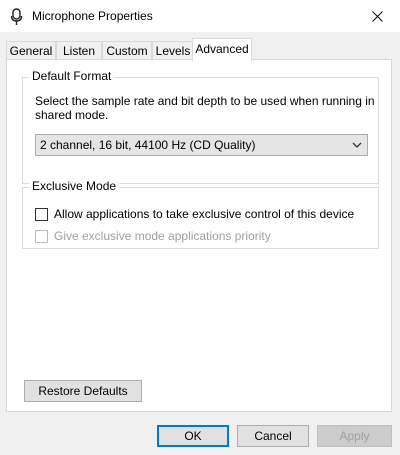  I want to click on tab-advanced: Advanced, so click(222, 49).